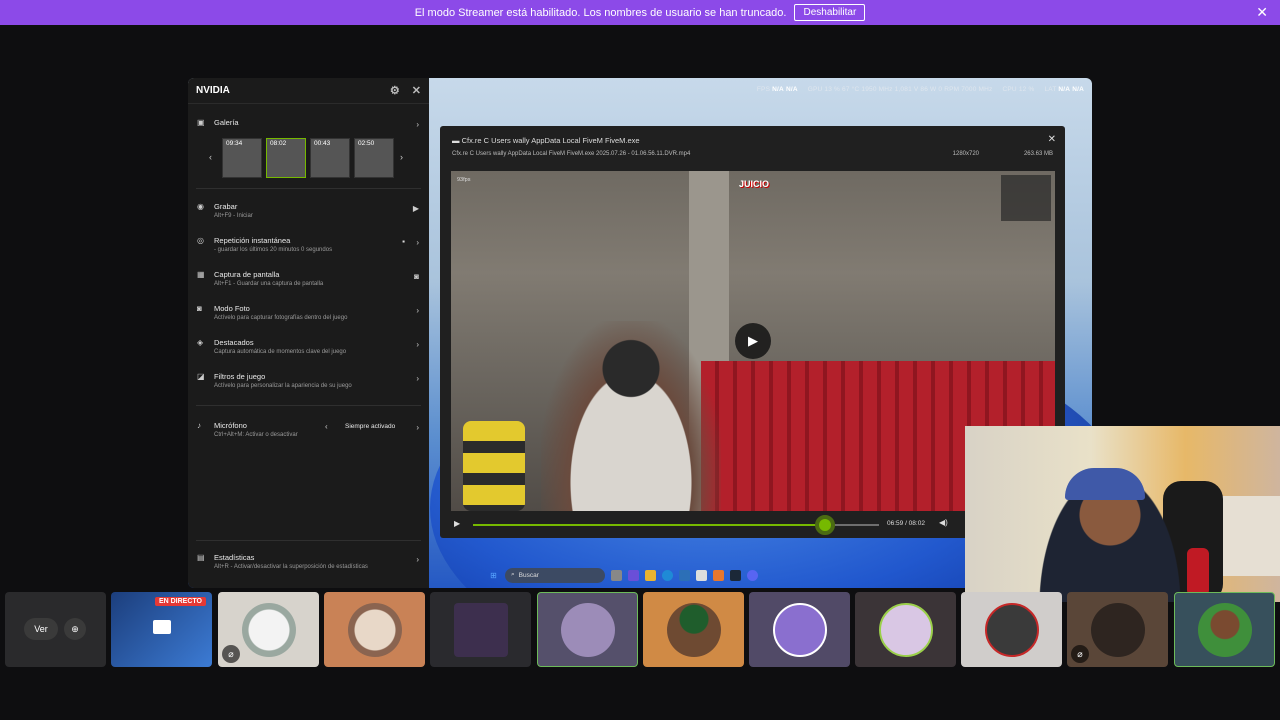 The image size is (1280, 720). Describe the element at coordinates (684, 575) in the screenshot. I see `store-icon` at that location.